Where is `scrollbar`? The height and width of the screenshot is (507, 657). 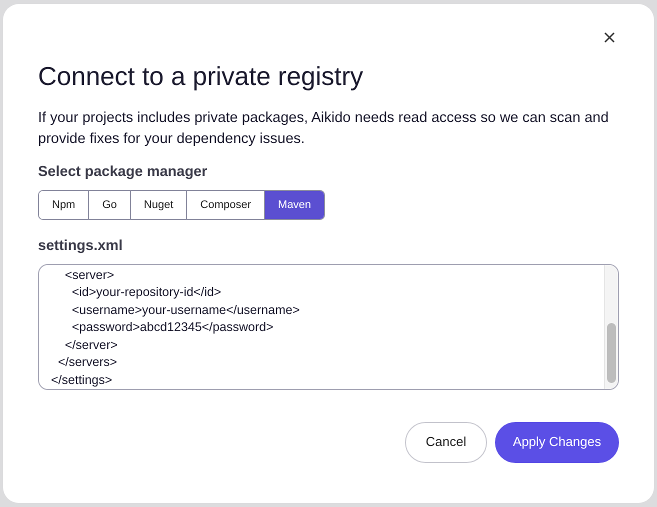
scrollbar is located at coordinates (611, 326).